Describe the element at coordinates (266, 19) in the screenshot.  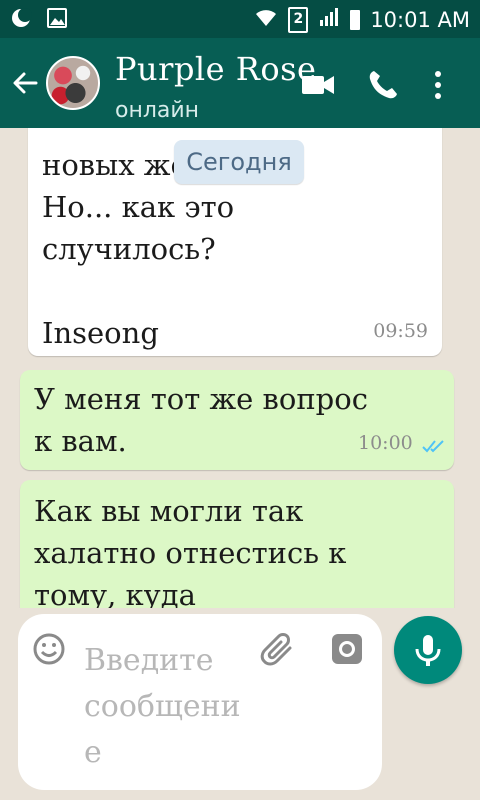
I see `wifi-icon` at that location.